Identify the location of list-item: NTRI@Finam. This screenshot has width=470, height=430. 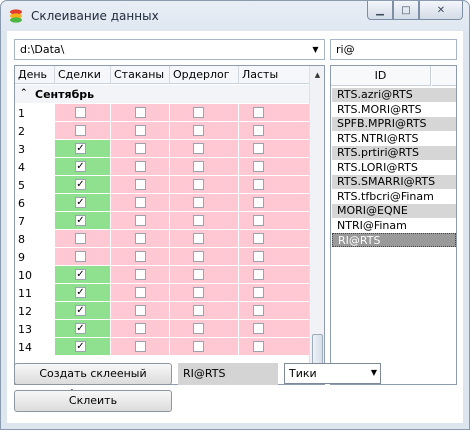
(394, 226).